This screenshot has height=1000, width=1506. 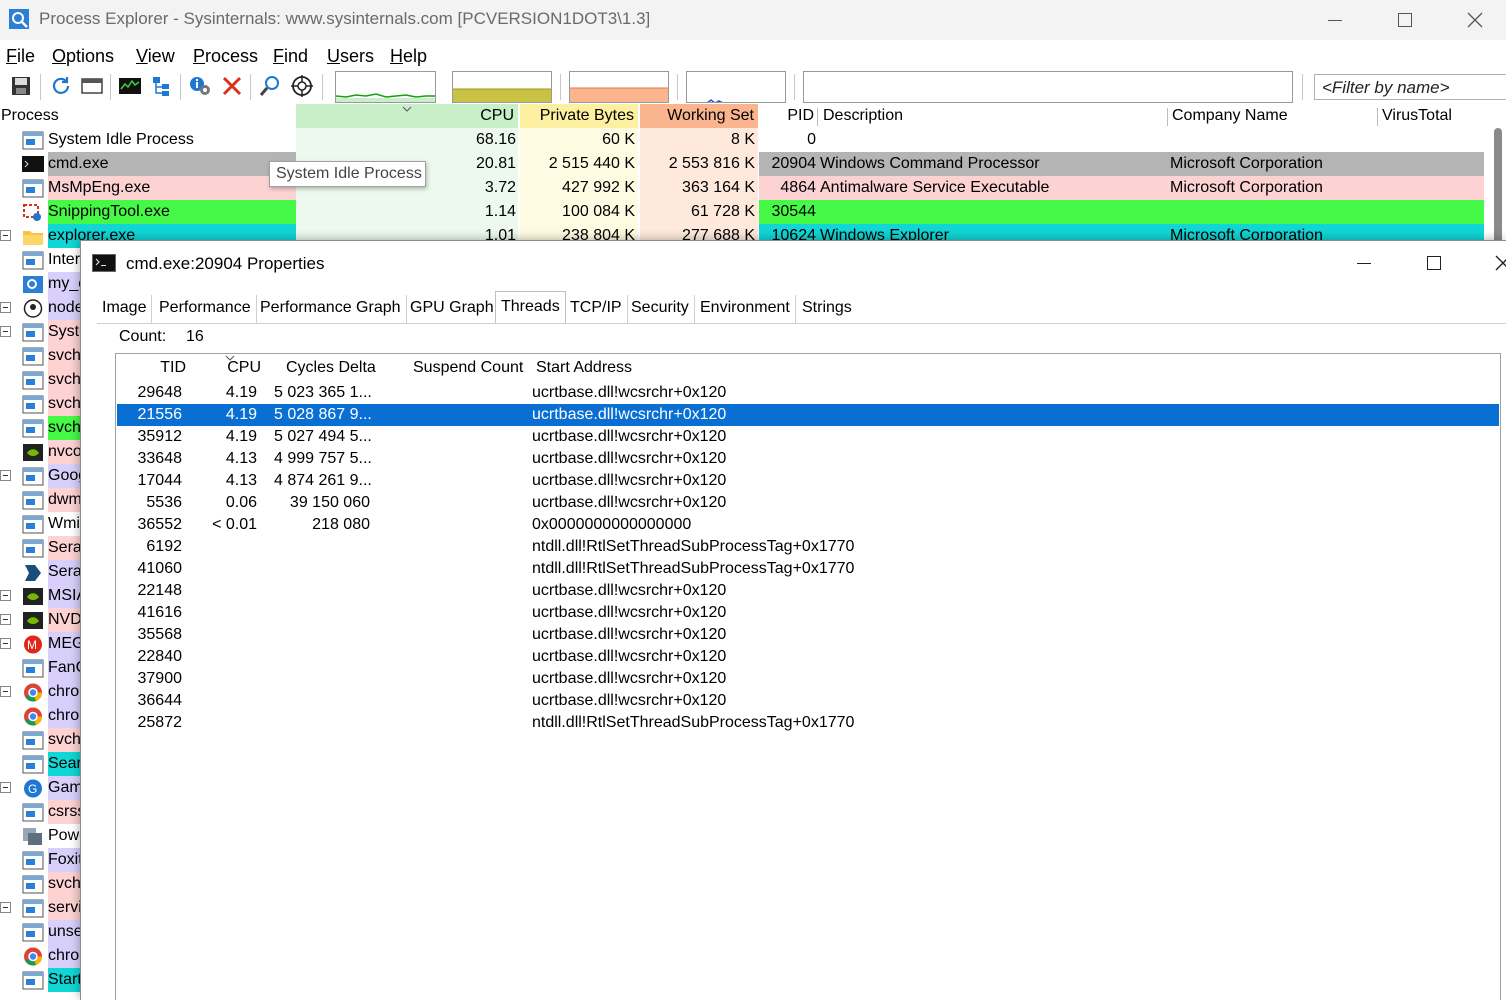 I want to click on close-button, so click(x=1473, y=20).